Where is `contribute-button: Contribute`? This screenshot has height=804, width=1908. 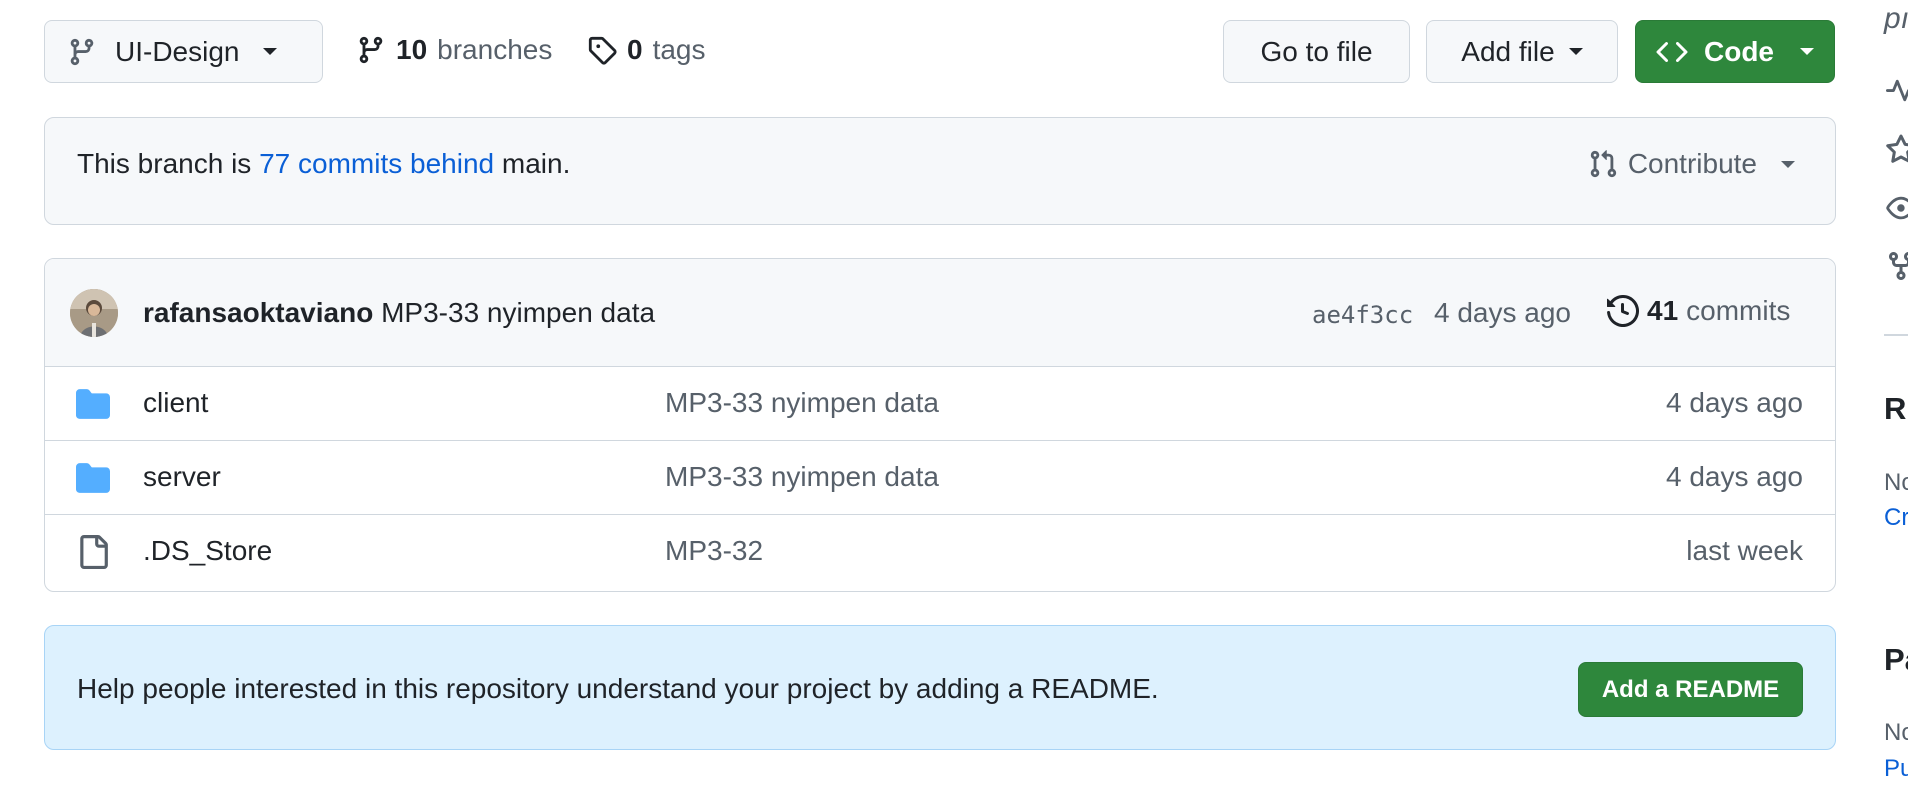 contribute-button: Contribute is located at coordinates (1691, 164).